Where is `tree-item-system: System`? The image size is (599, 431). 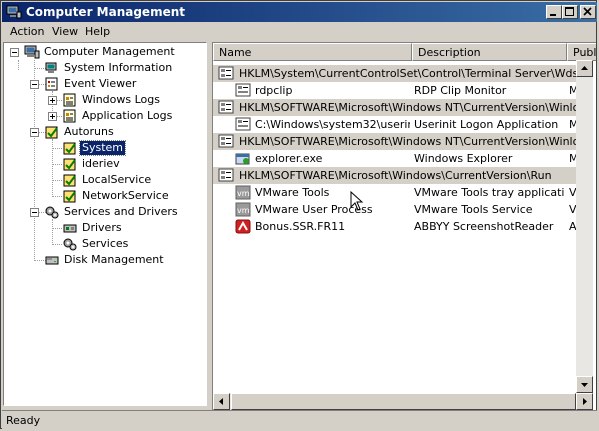 tree-item-system: System is located at coordinates (94, 148).